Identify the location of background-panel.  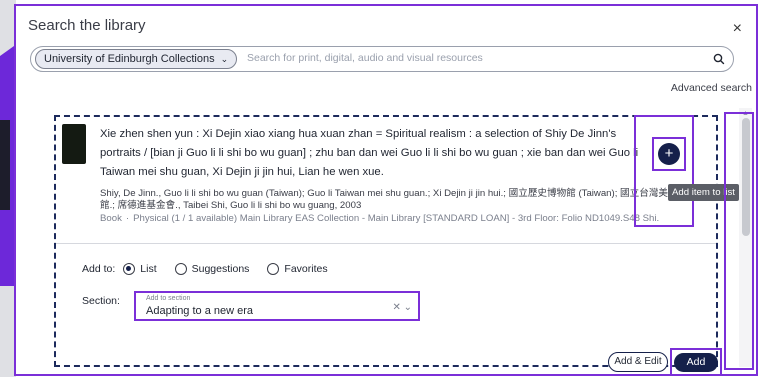
(5, 165).